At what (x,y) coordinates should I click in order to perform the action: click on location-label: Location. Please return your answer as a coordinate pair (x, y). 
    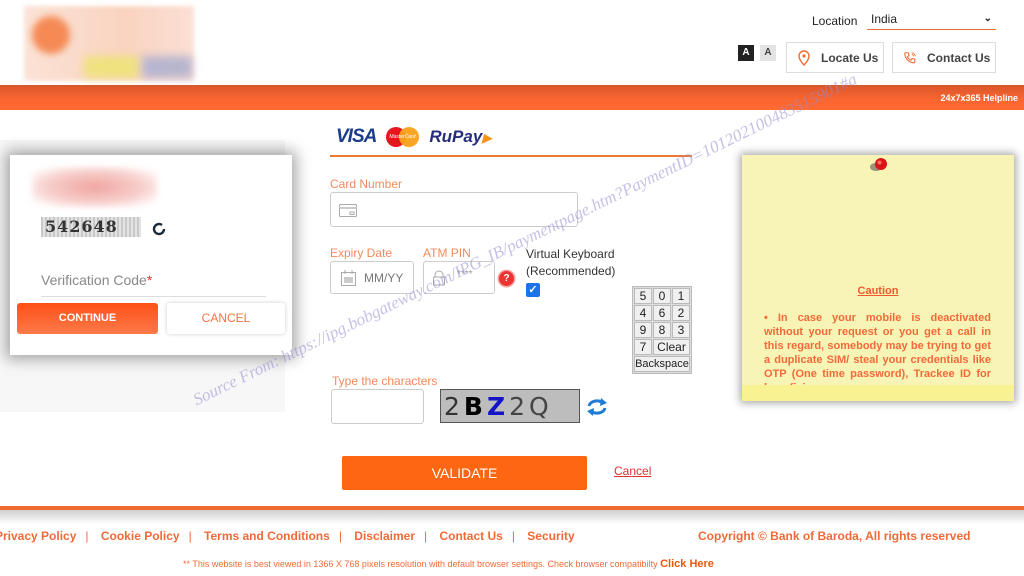
    Looking at the image, I should click on (835, 21).